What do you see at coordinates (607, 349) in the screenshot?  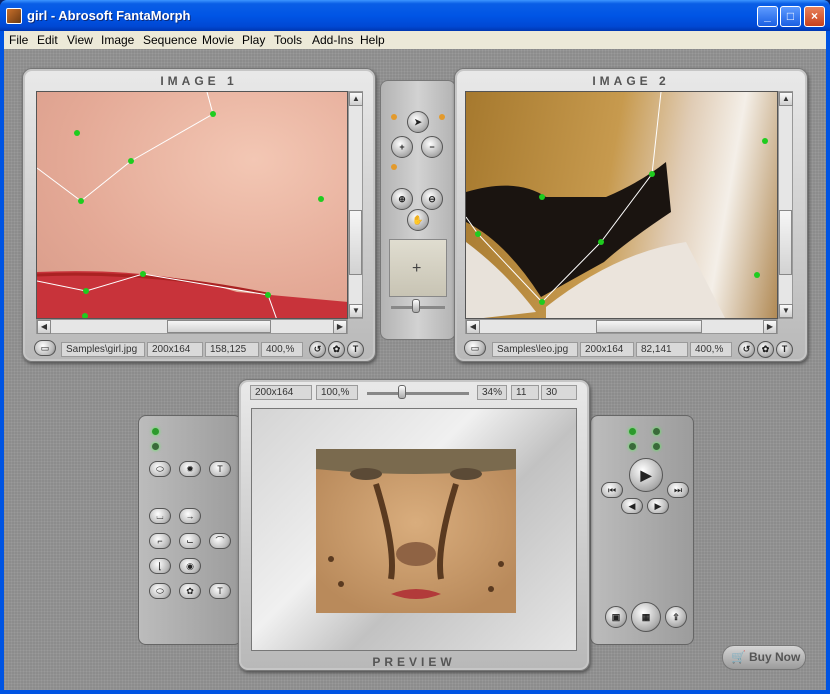 I see `image2-size: 200x164` at bounding box center [607, 349].